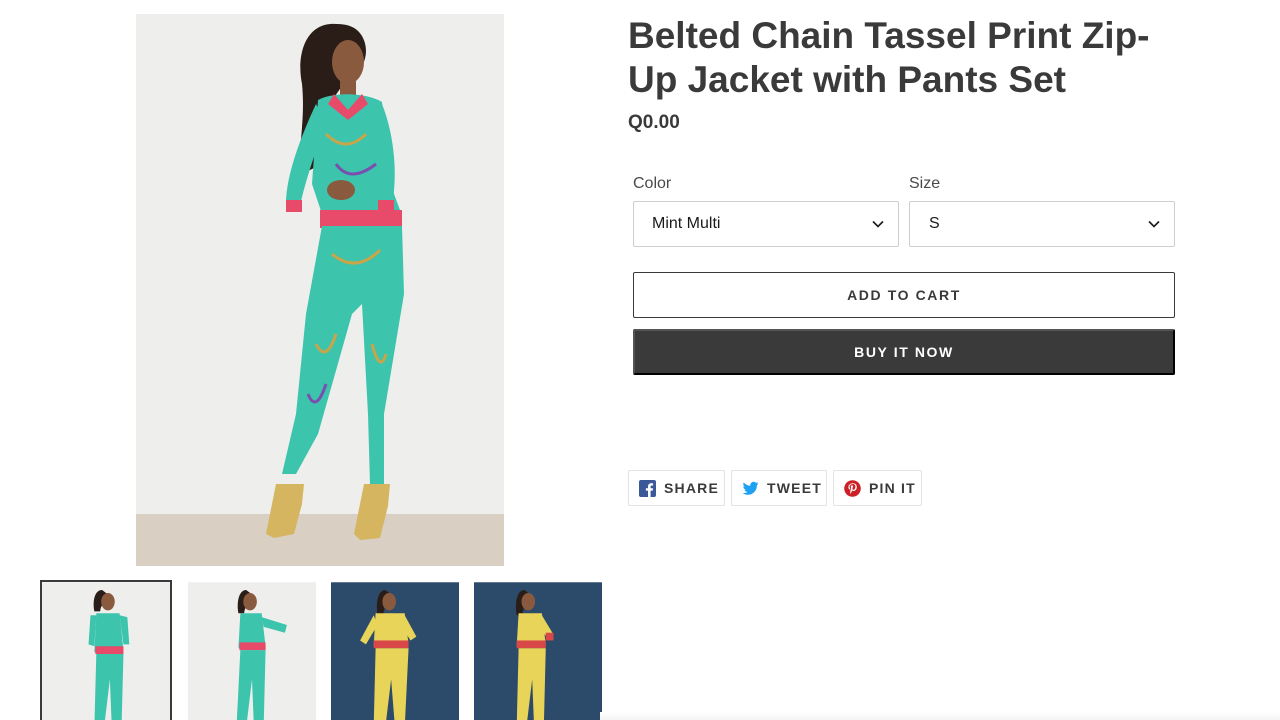 Image resolution: width=1280 pixels, height=720 pixels. I want to click on size-select: S, so click(1042, 224).